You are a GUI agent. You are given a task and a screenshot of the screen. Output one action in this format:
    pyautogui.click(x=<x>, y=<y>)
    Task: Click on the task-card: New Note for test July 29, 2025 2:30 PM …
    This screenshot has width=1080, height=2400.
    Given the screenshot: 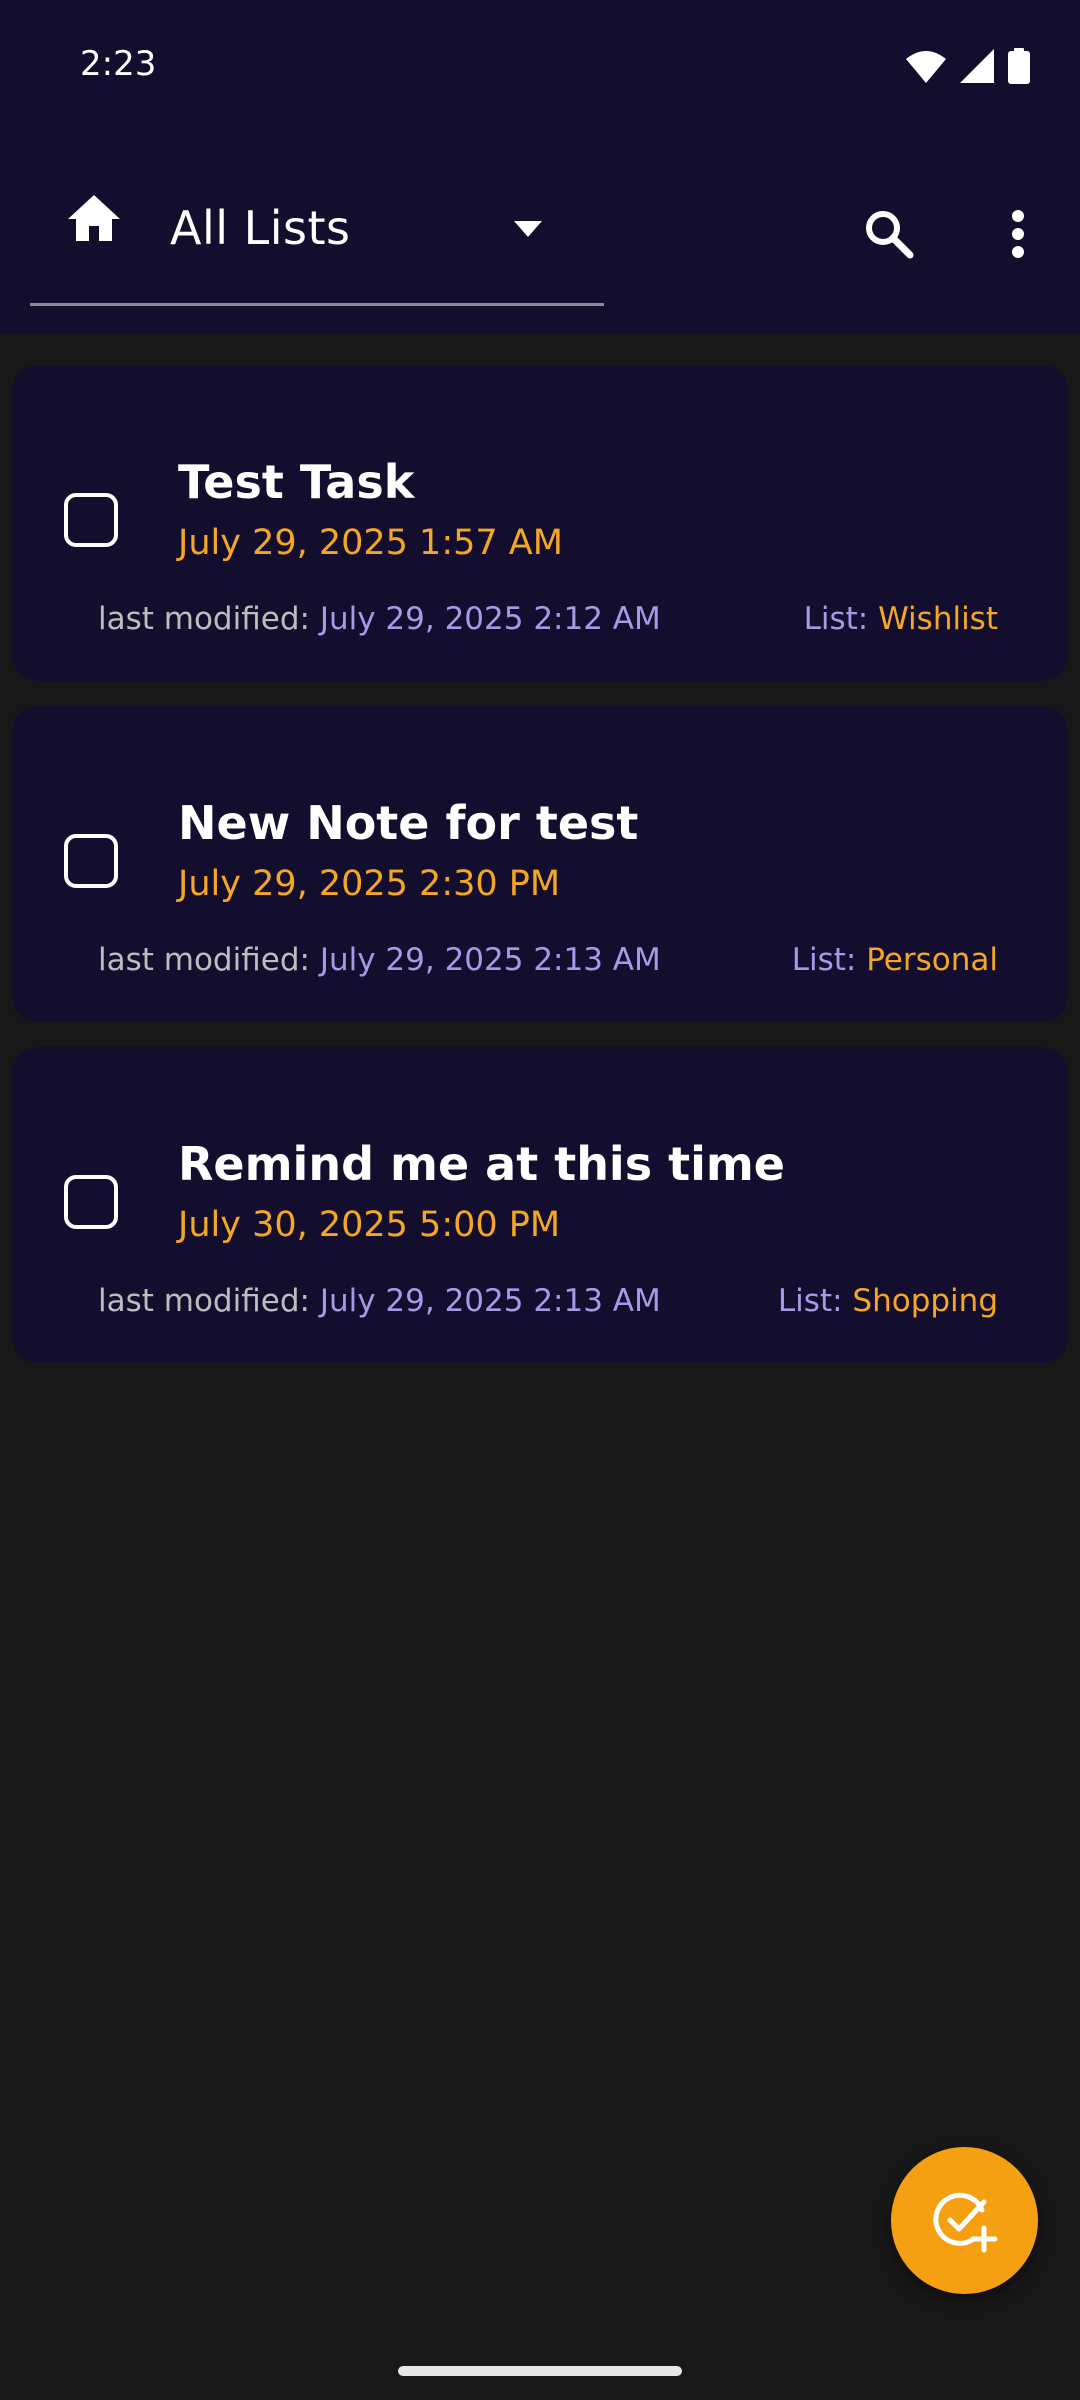 What is the action you would take?
    pyautogui.click(x=540, y=864)
    